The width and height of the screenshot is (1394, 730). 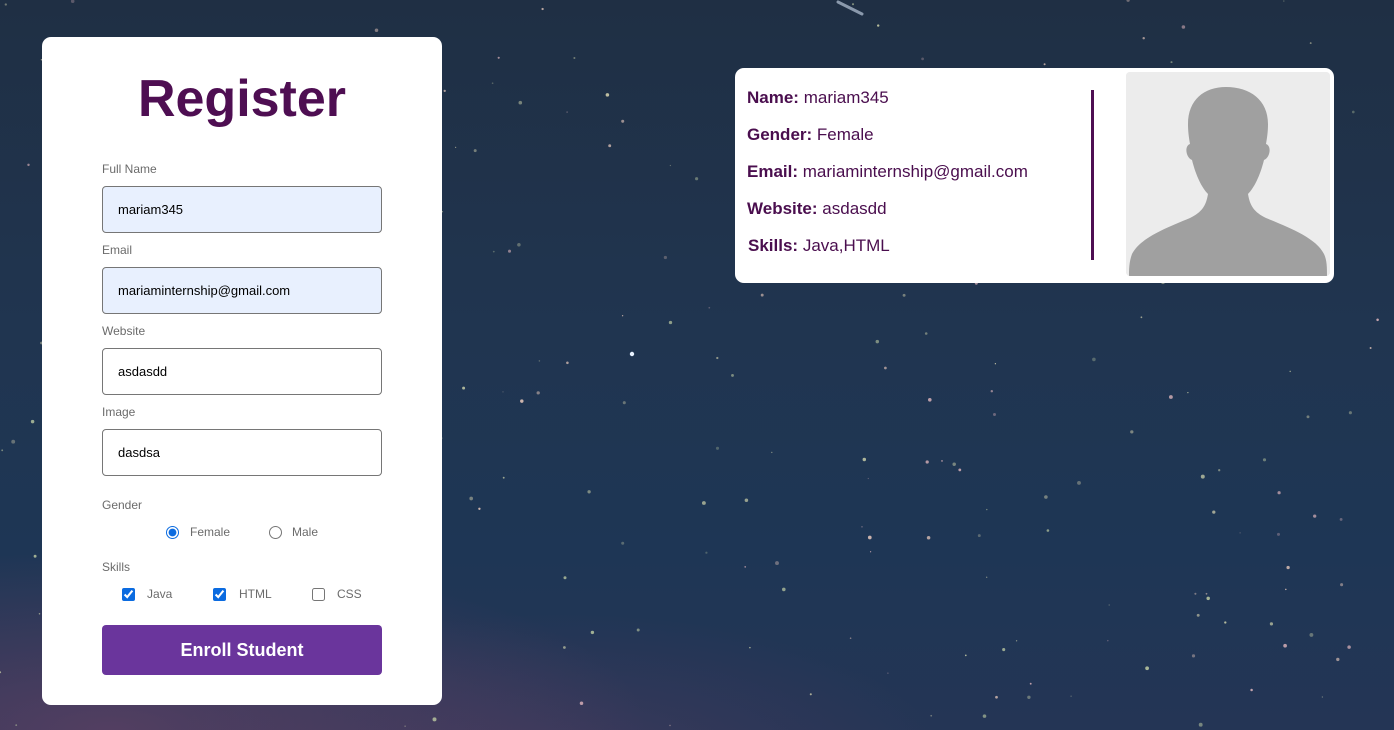 I want to click on card-email-value: mariaminternship@gmail.com, so click(x=915, y=171).